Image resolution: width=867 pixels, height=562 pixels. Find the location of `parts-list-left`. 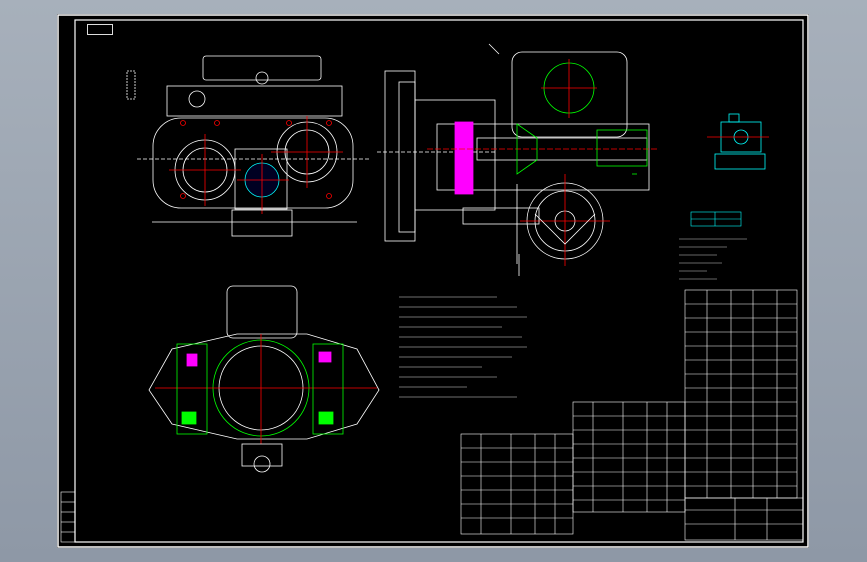

parts-list-left is located at coordinates (517, 484).